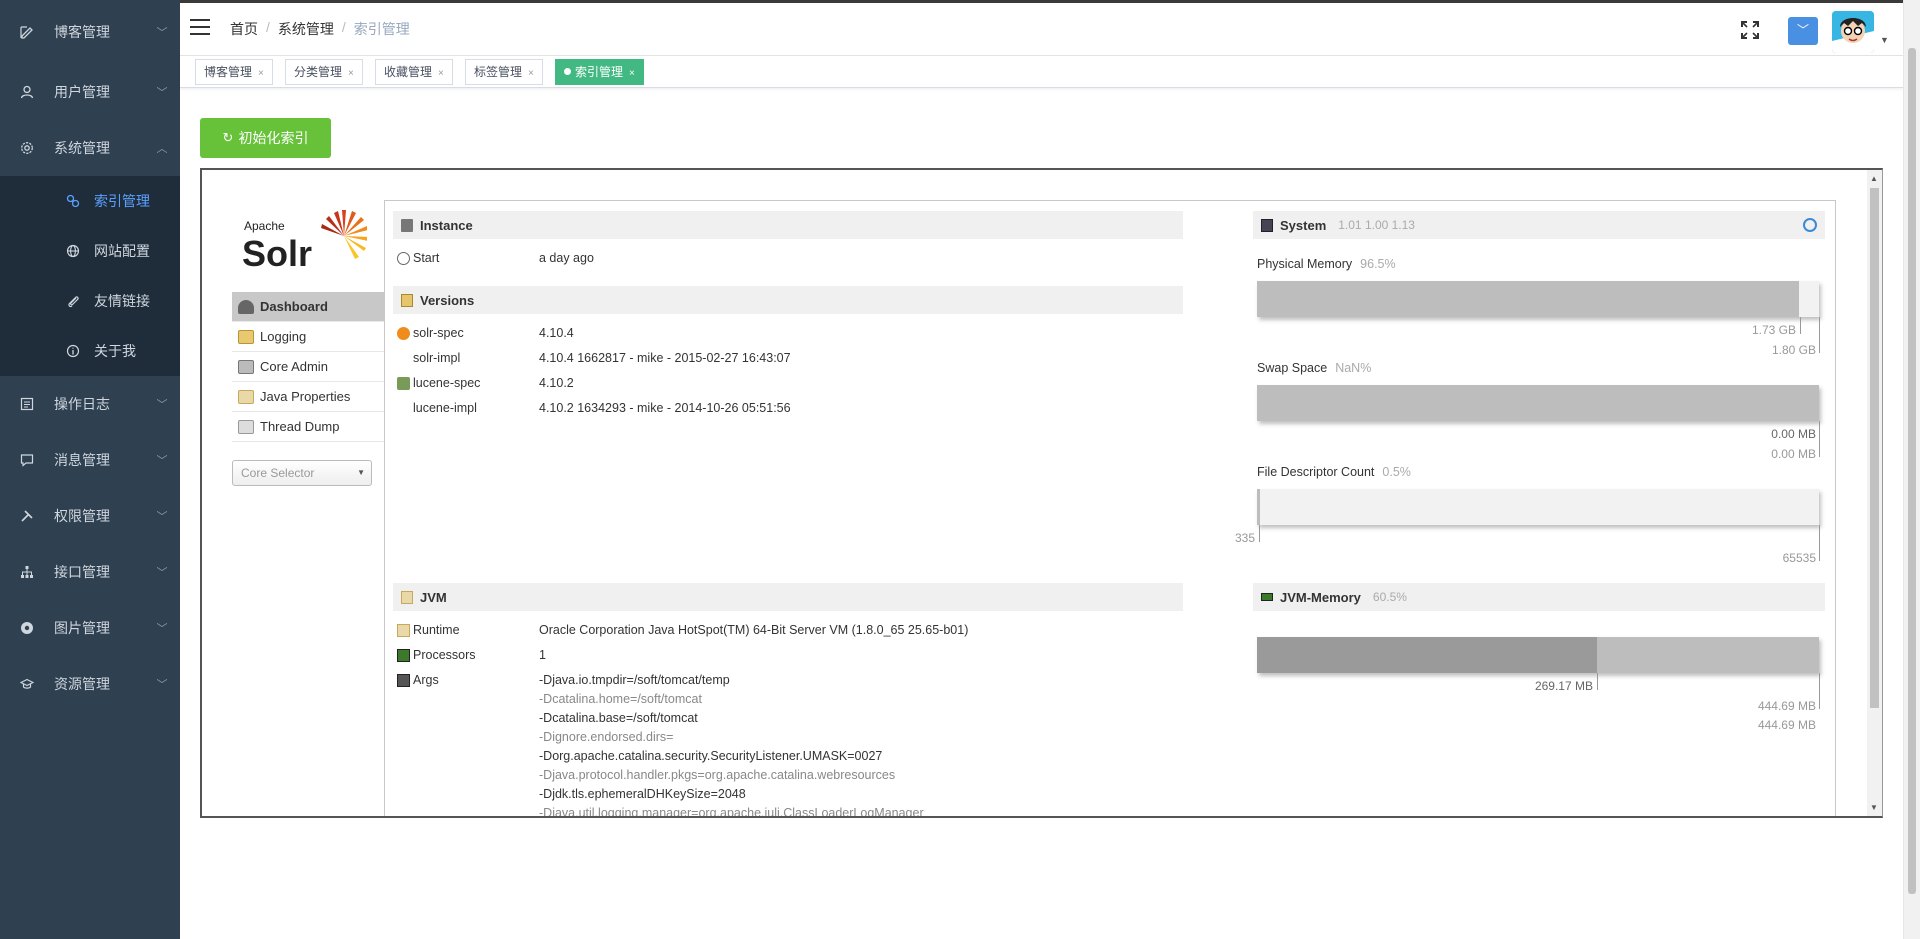  What do you see at coordinates (90, 572) in the screenshot?
I see `sidebar-item-api: 接口管理 ﹀` at bounding box center [90, 572].